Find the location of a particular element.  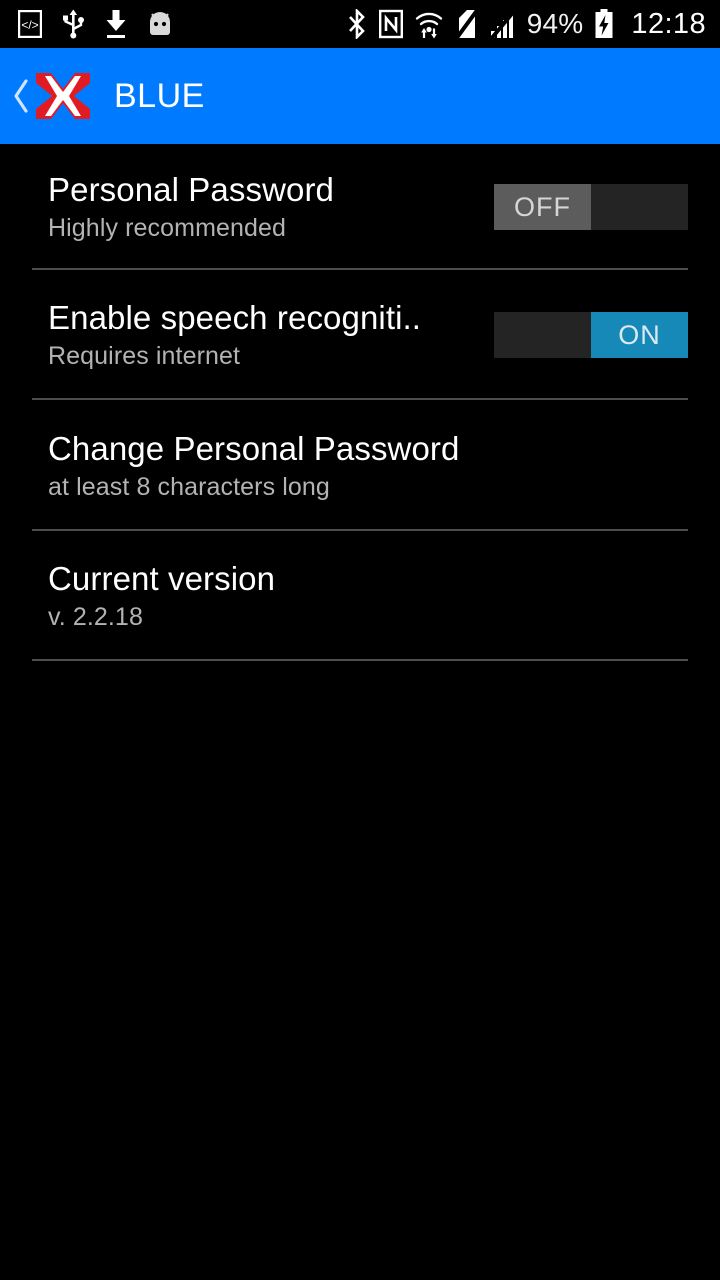

list-item-subtitle: Requires internet is located at coordinates (144, 356).